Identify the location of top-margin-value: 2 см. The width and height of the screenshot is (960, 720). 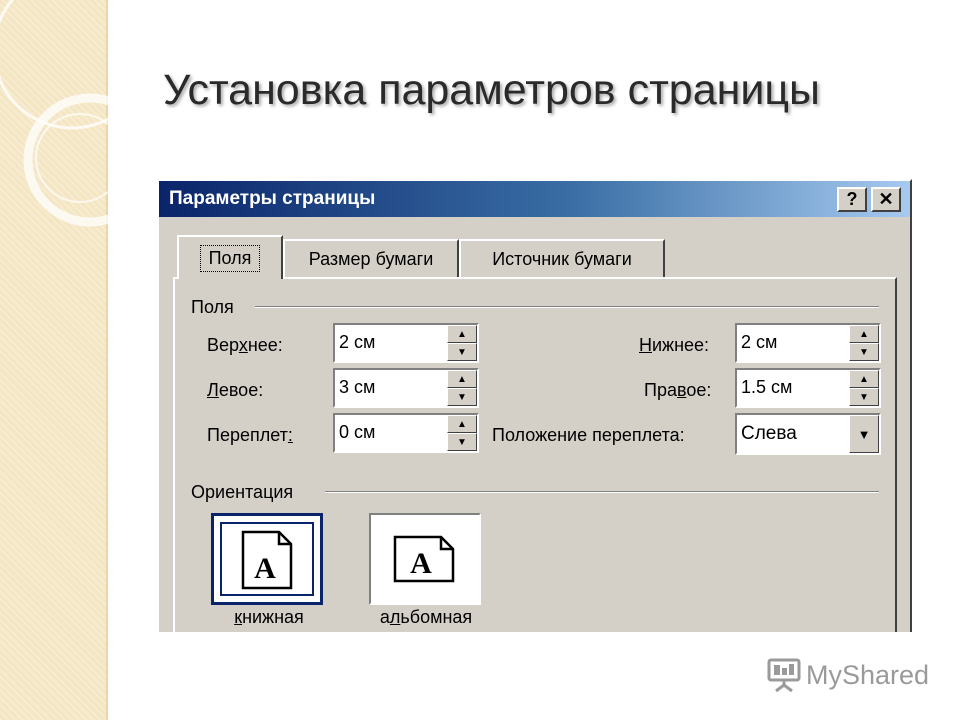
(357, 342).